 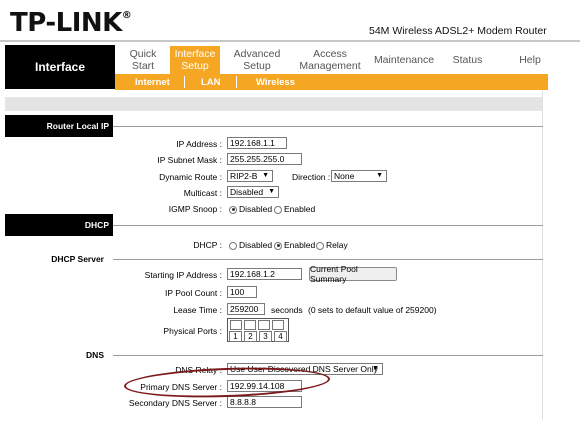 I want to click on dynamic-route-select: RIP2-B ▼, so click(x=250, y=176).